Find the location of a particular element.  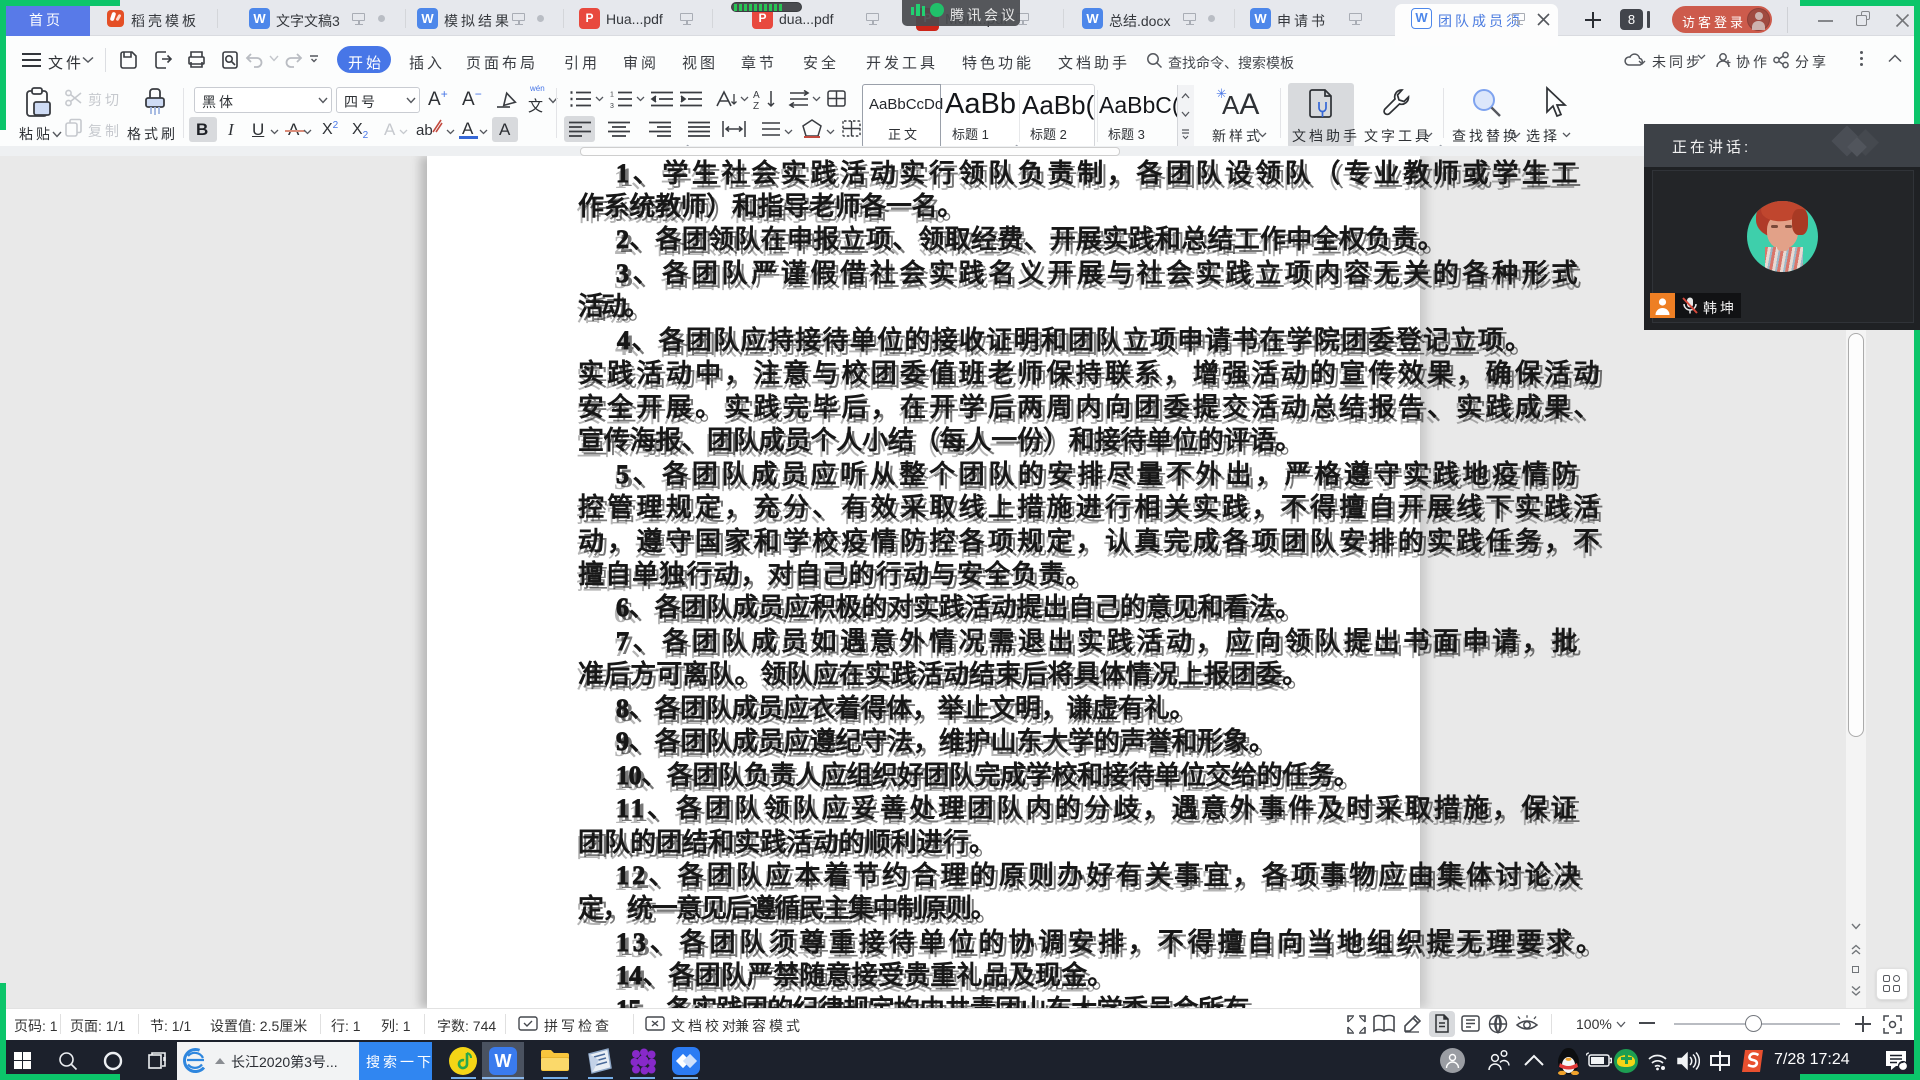

svg-text: A is located at coordinates (756, 95).